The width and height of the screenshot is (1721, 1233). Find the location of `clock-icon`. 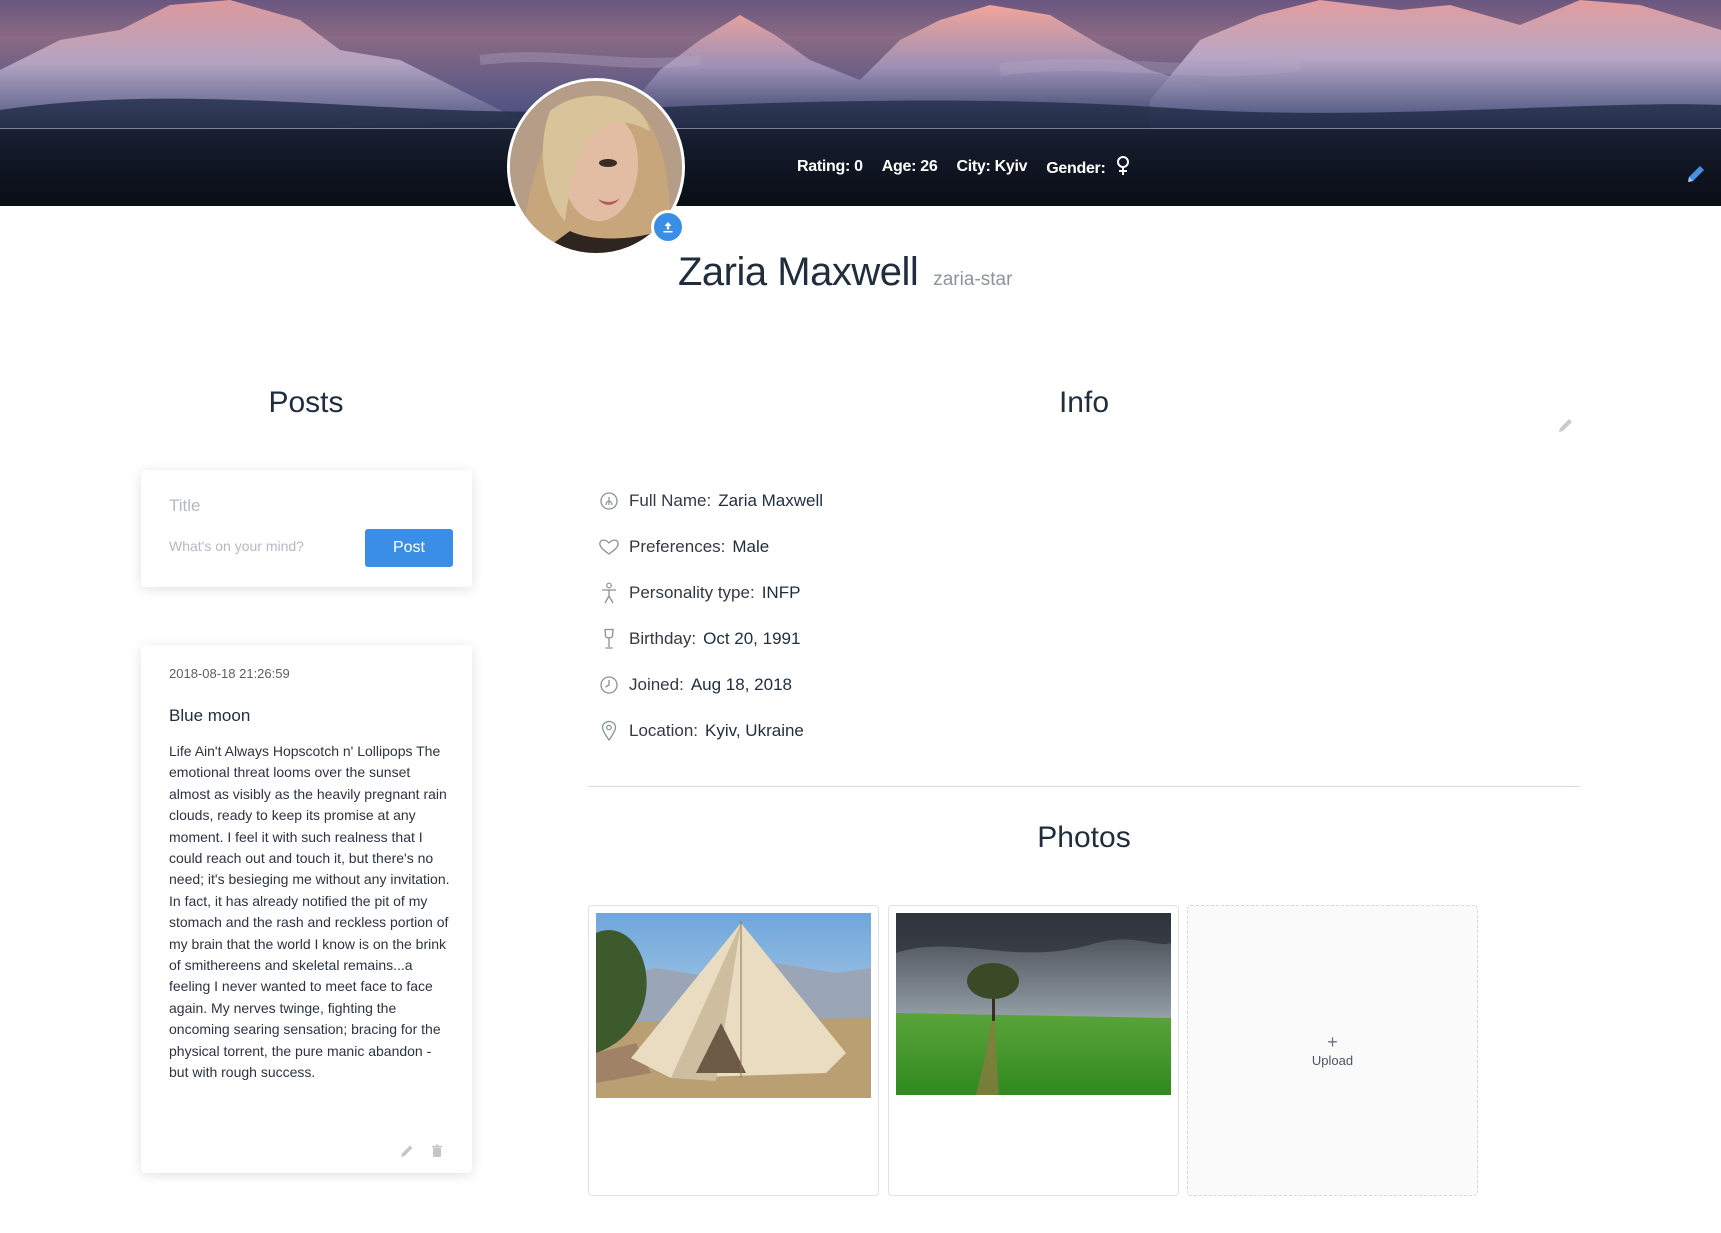

clock-icon is located at coordinates (609, 685).